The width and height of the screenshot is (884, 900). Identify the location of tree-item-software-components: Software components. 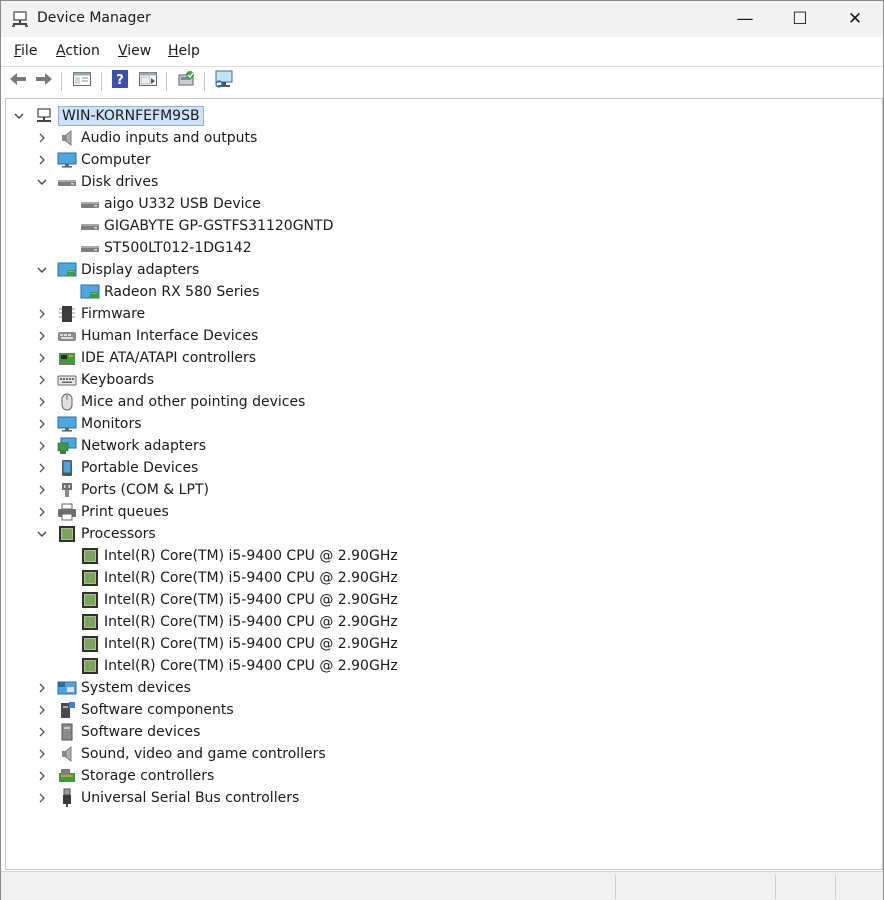
(134, 710).